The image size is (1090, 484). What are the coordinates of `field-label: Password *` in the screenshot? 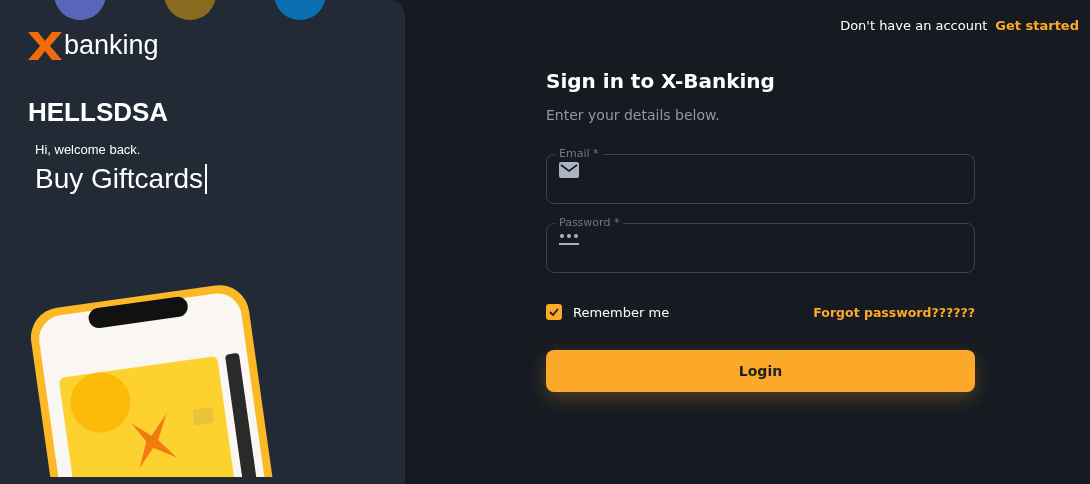 It's located at (589, 223).